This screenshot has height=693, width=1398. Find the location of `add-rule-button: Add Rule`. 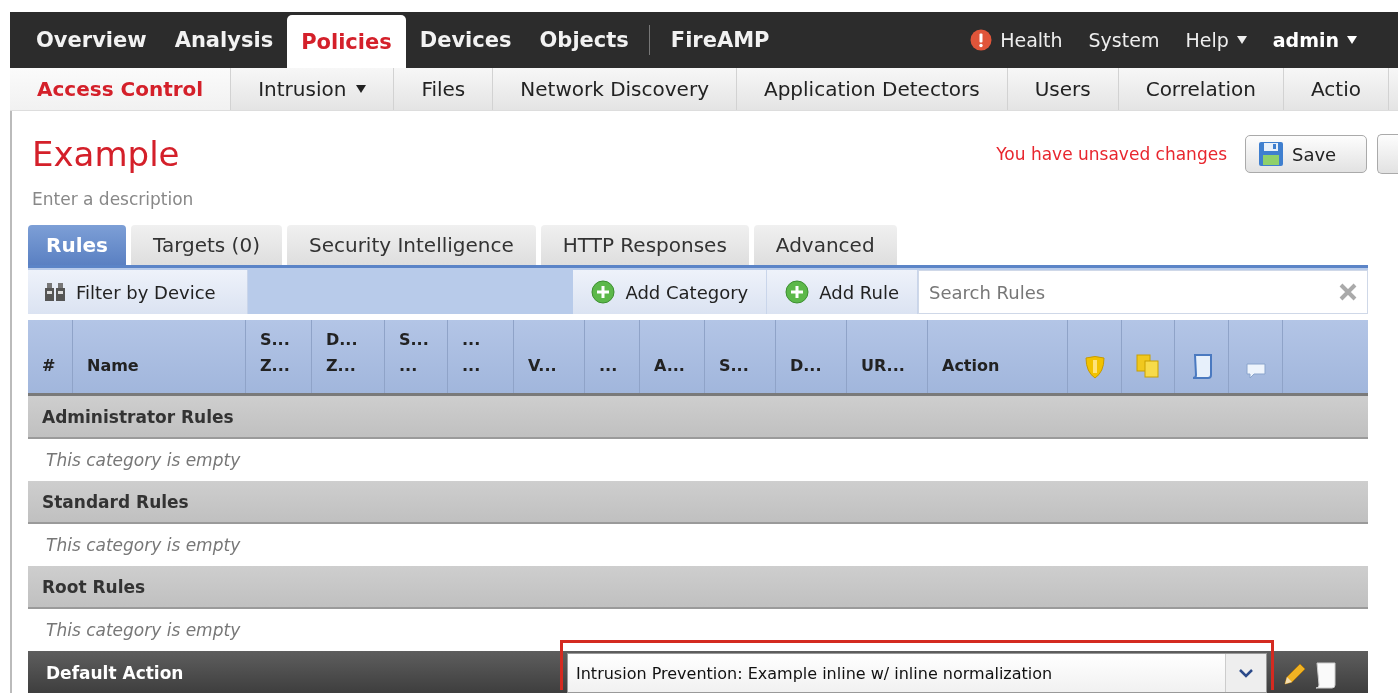

add-rule-button: Add Rule is located at coordinates (842, 292).